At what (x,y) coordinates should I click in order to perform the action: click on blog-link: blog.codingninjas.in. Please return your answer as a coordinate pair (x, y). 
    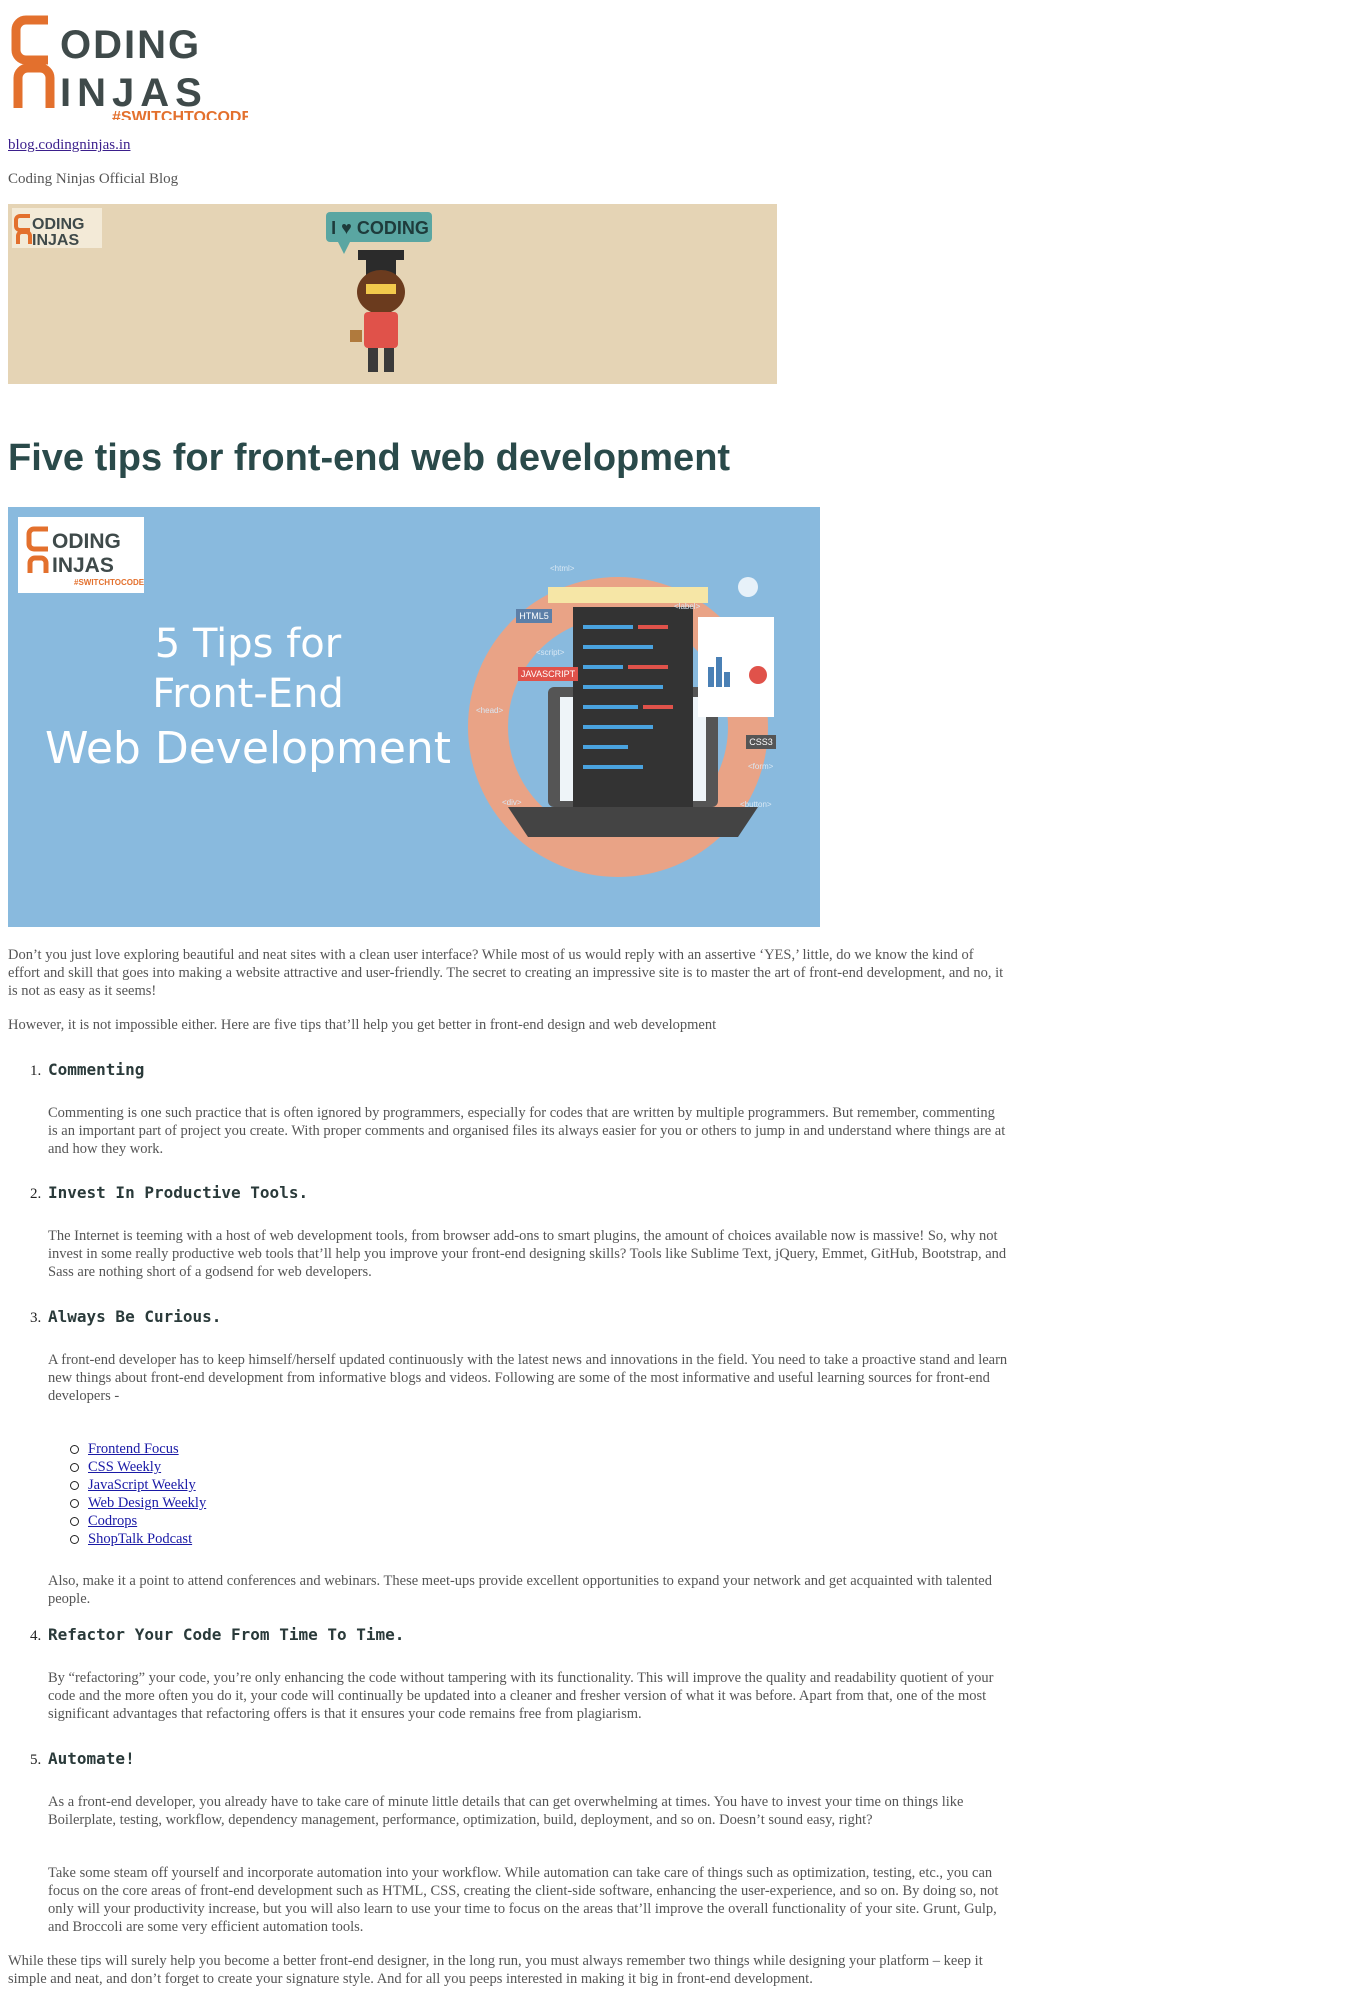
    Looking at the image, I should click on (69, 145).